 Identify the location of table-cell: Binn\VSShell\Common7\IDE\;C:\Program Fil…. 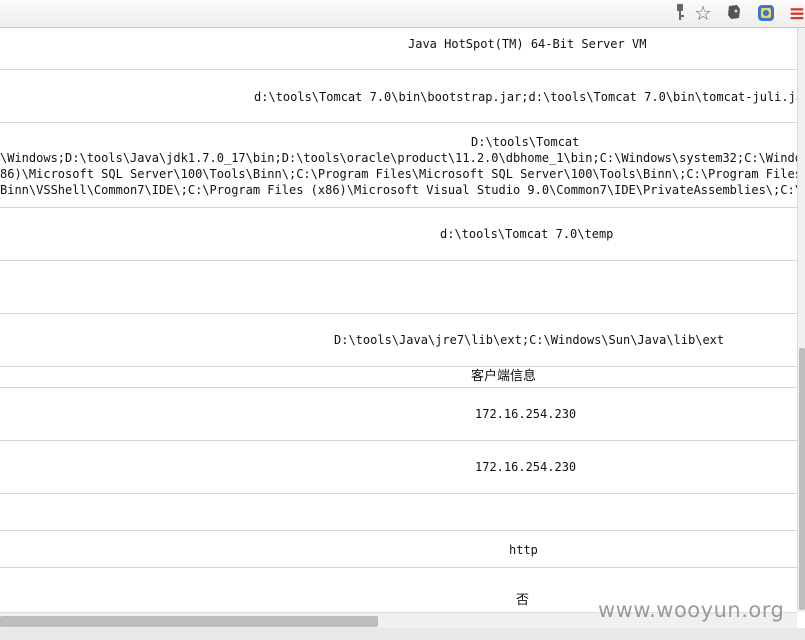
(398, 190).